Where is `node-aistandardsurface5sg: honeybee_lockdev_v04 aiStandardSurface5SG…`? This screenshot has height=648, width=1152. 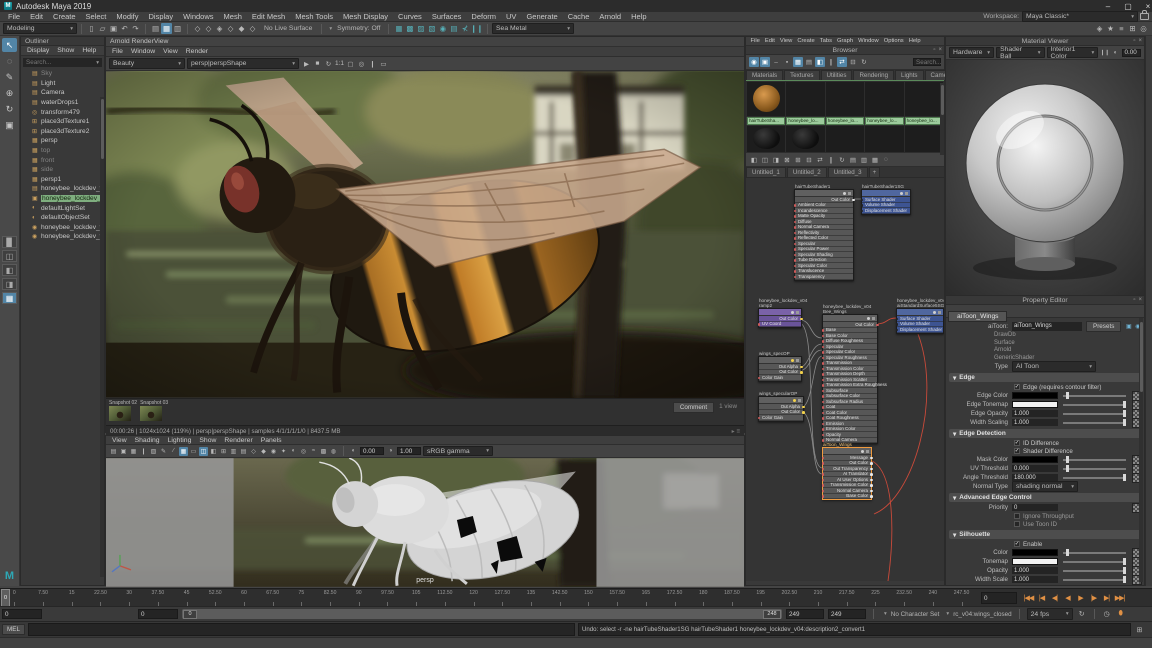 node-aistandardsurface5sg: honeybee_lockdev_v04 aiStandardSurface5SG… is located at coordinates (919, 316).